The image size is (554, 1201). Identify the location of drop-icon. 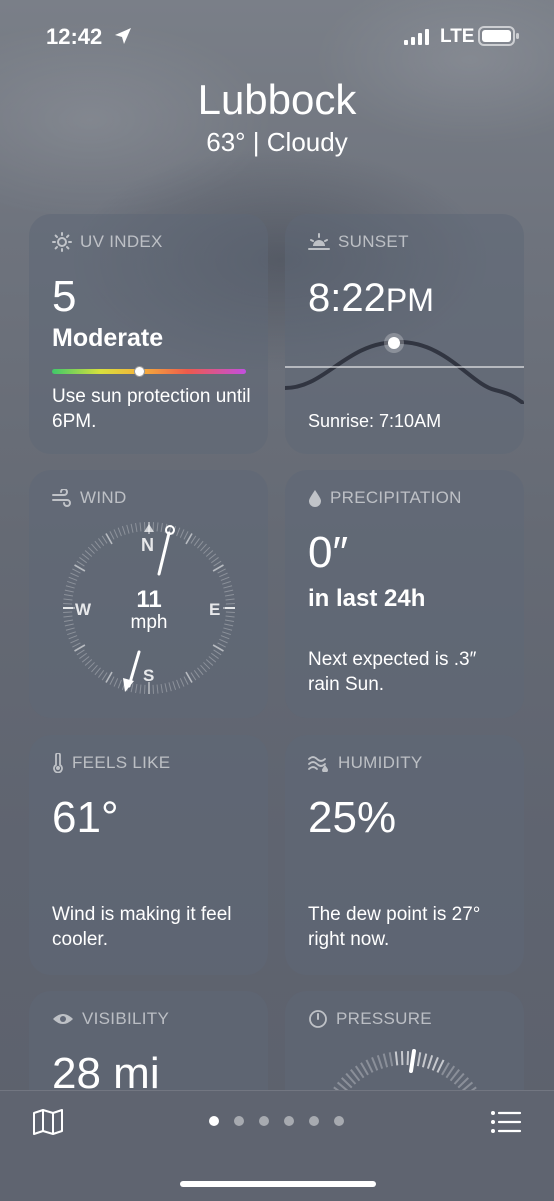
(315, 498).